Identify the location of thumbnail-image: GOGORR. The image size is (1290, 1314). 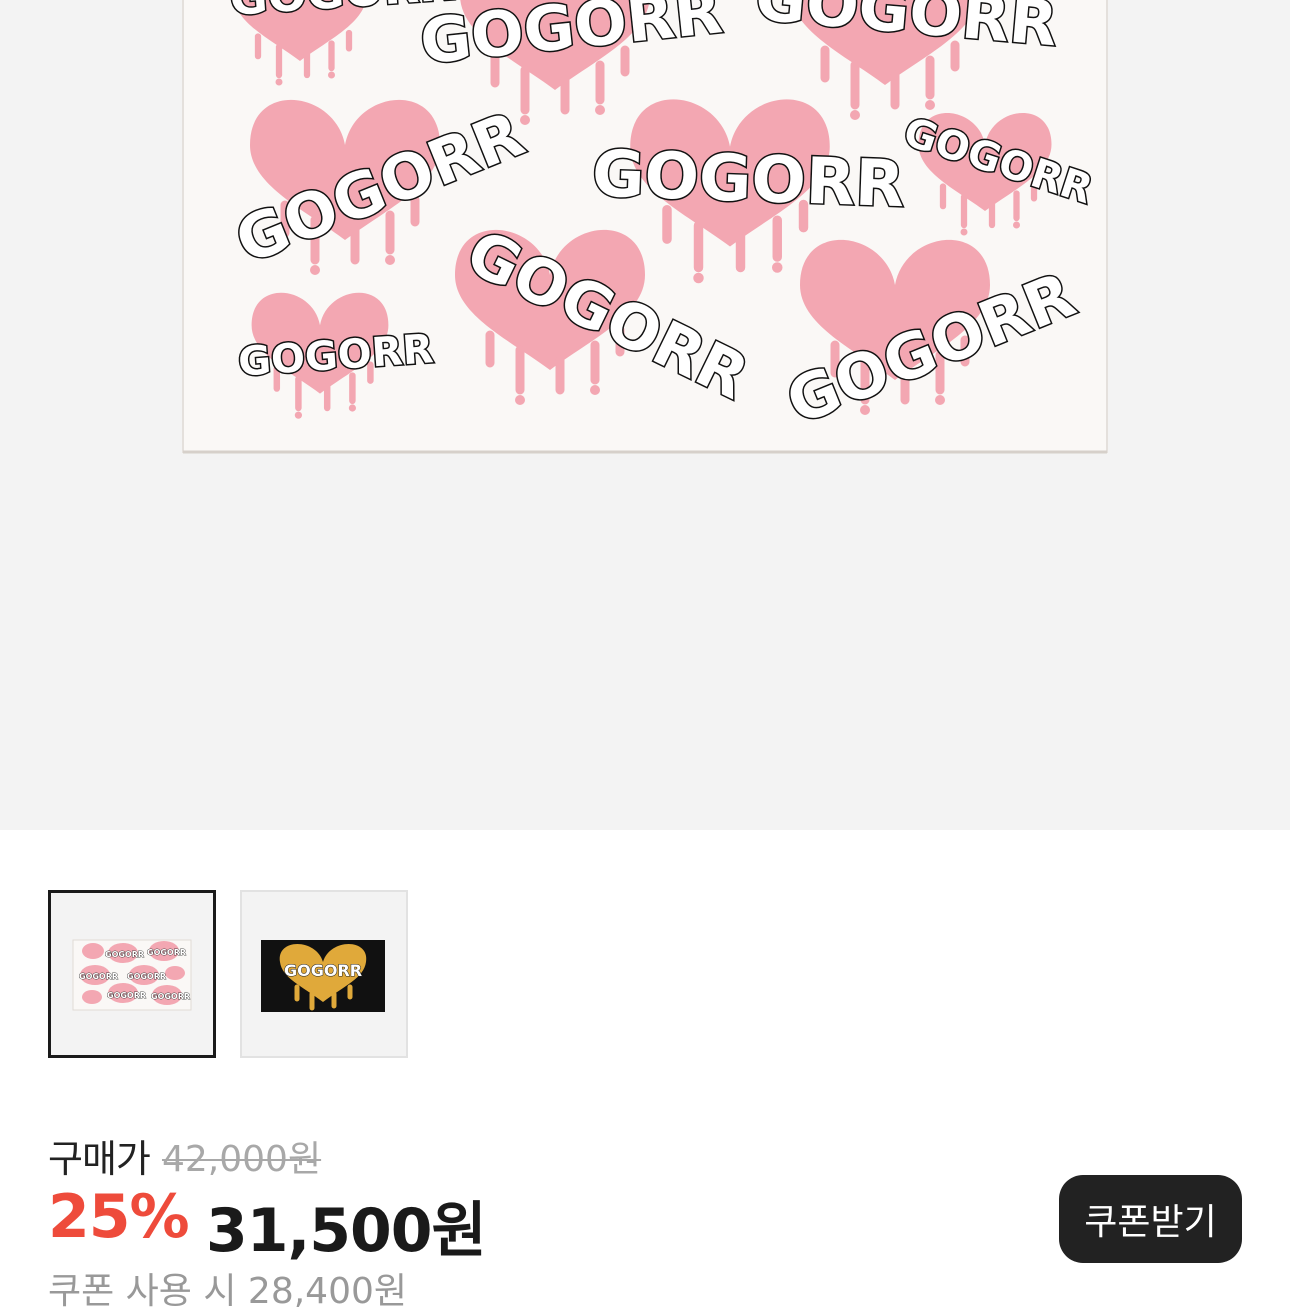
(323, 976).